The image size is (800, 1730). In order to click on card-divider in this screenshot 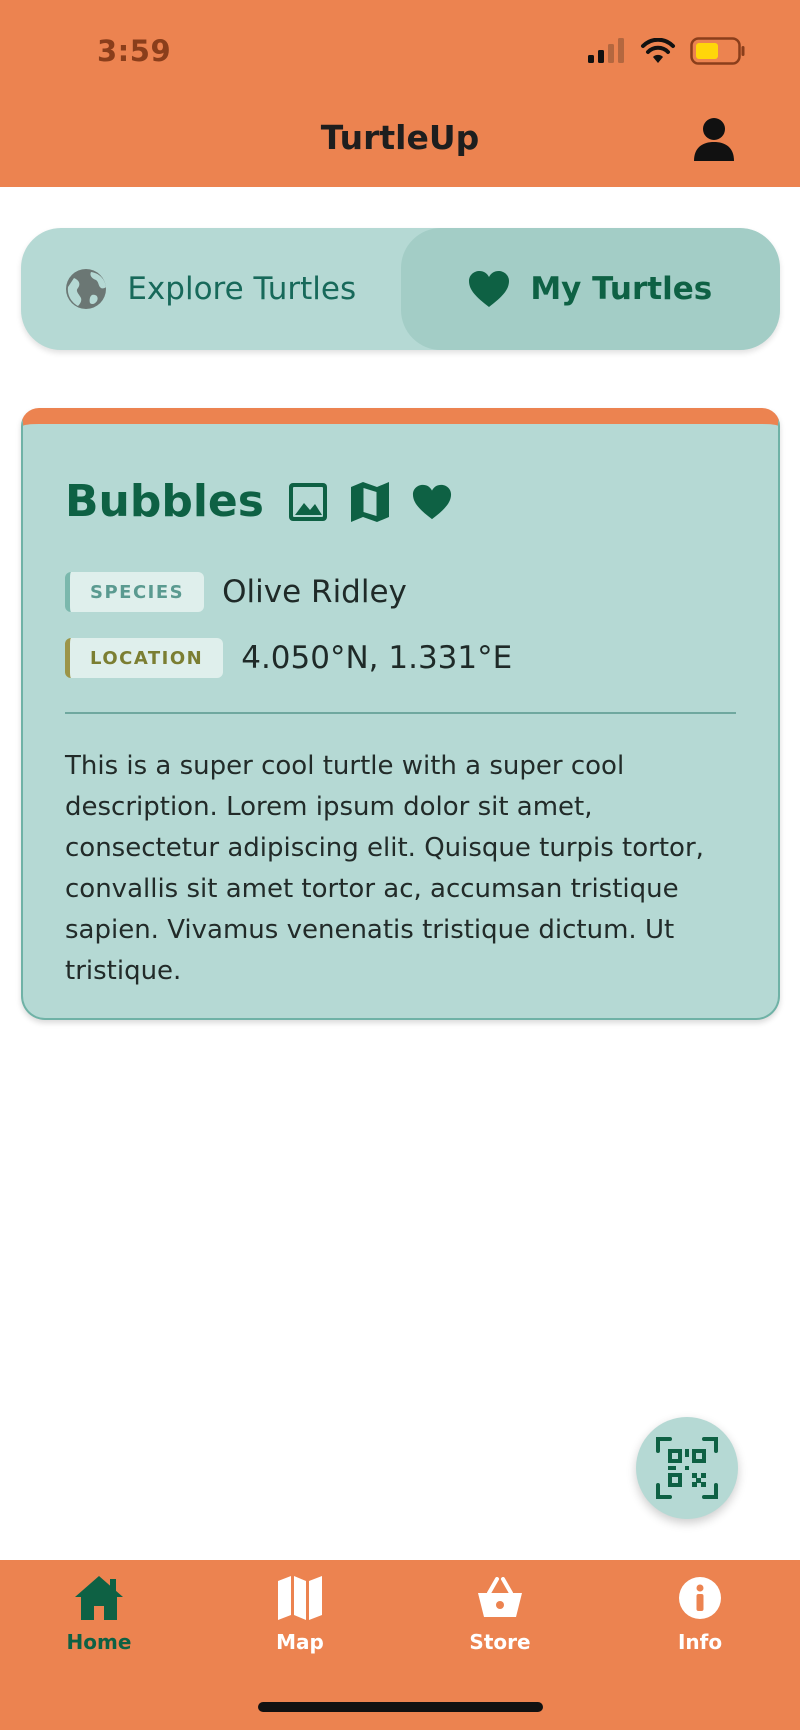, I will do `click(400, 713)`.